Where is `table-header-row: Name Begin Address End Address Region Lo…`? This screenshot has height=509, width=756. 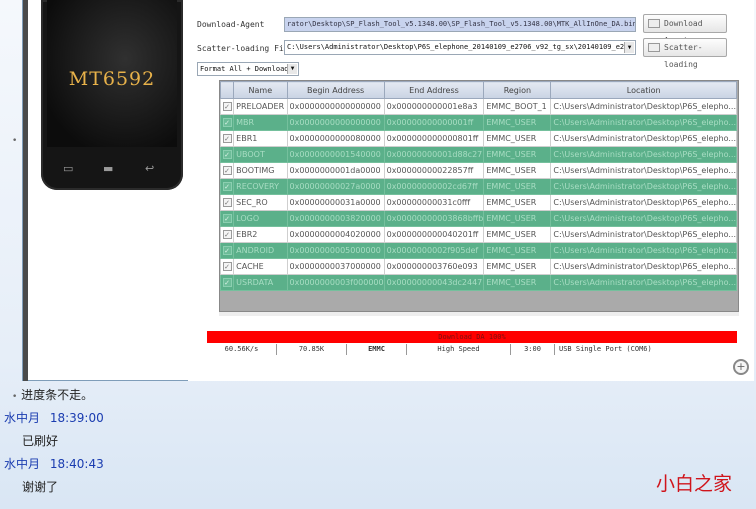
table-header-row: Name Begin Address End Address Region Lo… is located at coordinates (478, 90).